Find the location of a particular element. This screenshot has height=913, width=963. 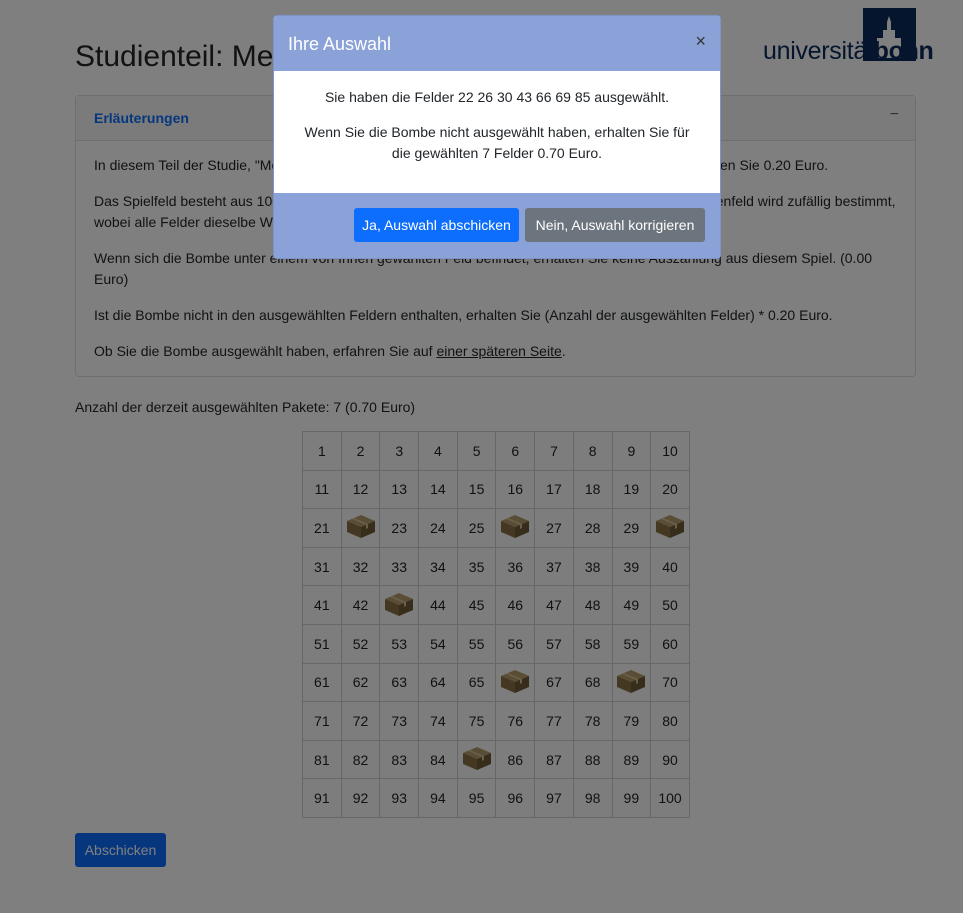

modal-header: Ihre Auswahl × is located at coordinates (497, 43).